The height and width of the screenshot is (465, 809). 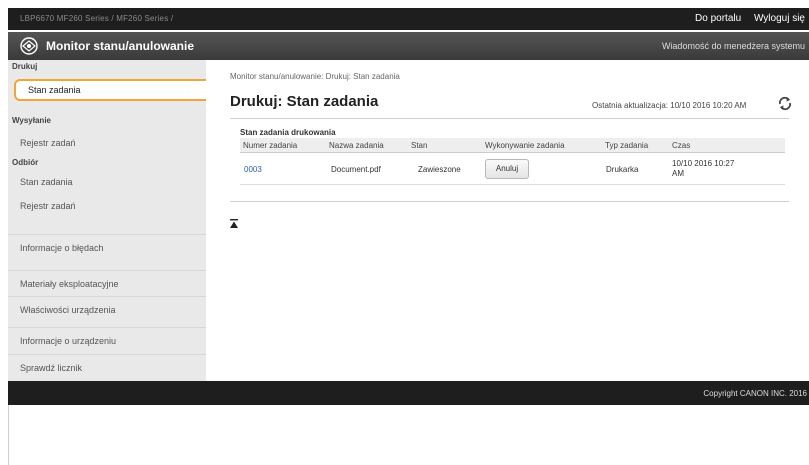 I want to click on sidebar-item-error-info: Informacje o błędach, so click(x=107, y=247).